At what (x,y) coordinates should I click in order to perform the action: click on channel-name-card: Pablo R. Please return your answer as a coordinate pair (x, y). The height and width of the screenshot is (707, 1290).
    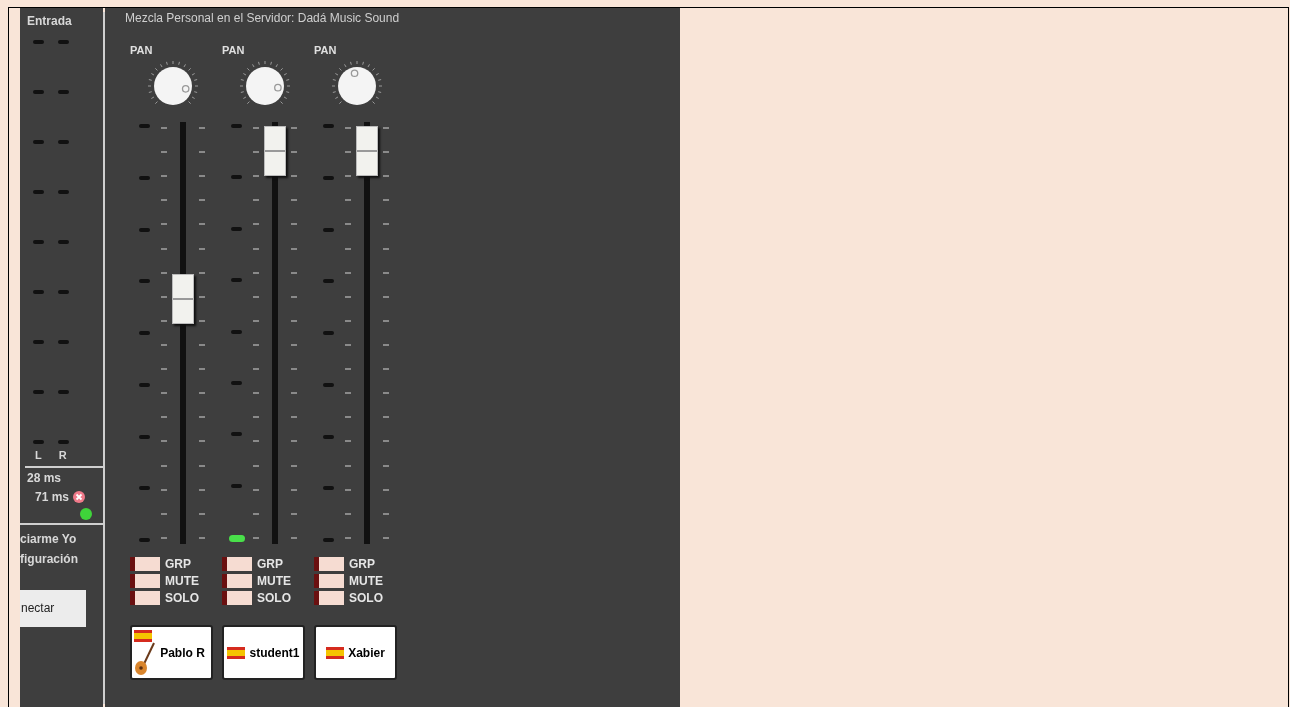
    Looking at the image, I should click on (171, 652).